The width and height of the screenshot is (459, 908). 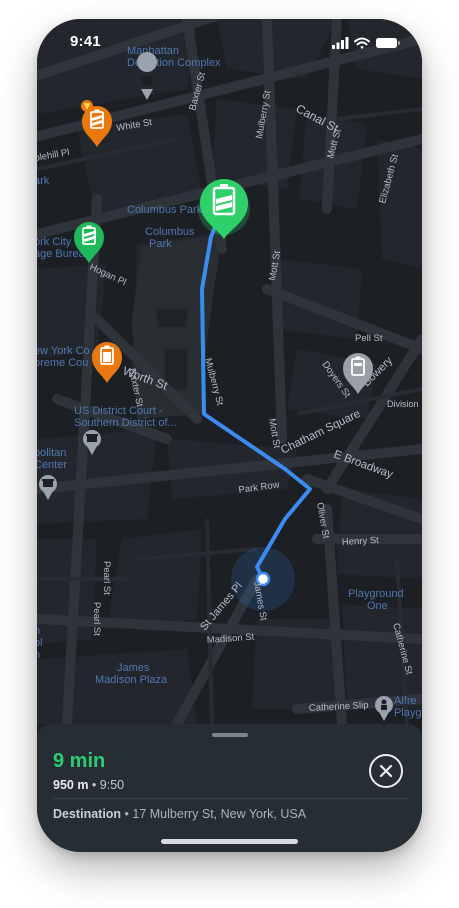 I want to click on map-label-new-york-court: ew York Co preme Cou, so click(x=63, y=357).